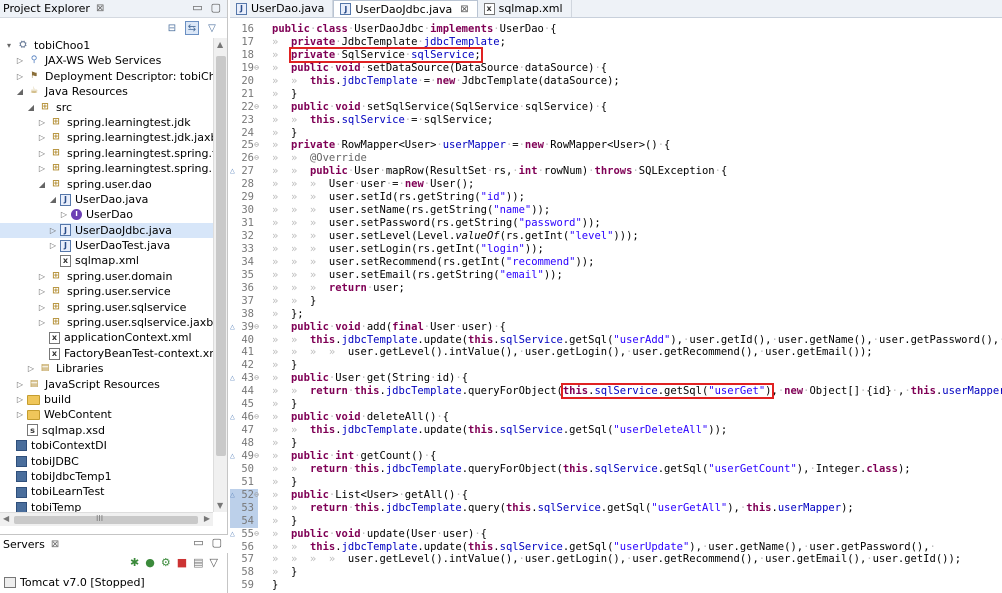 This screenshot has height=593, width=1002. What do you see at coordinates (106, 60) in the screenshot?
I see `tree-item: ▷ ⚲ JAX-WS Web Services` at bounding box center [106, 60].